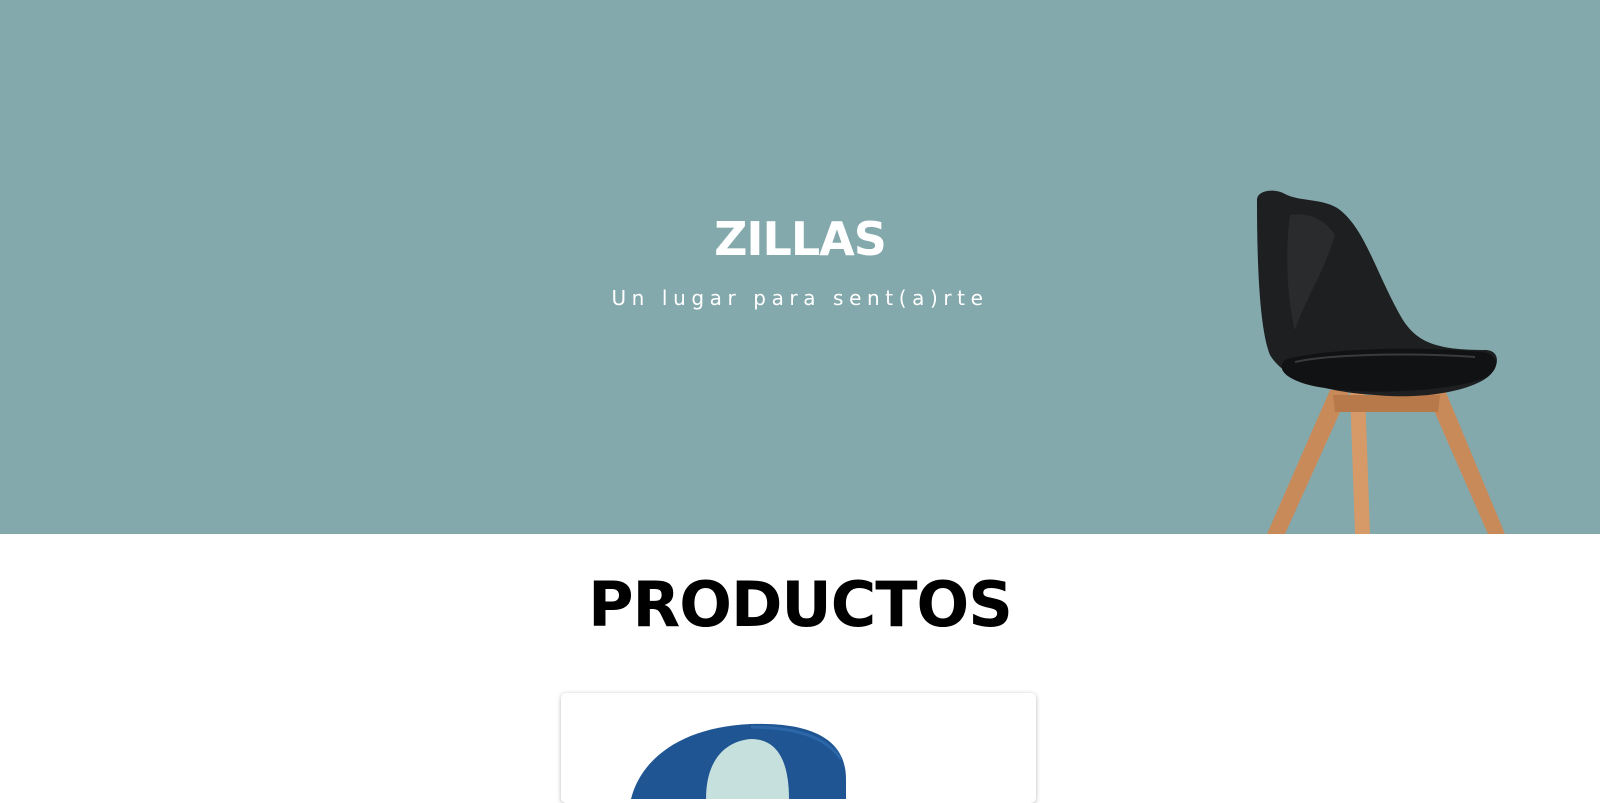 The height and width of the screenshot is (803, 1600). I want to click on product-card, so click(798, 748).